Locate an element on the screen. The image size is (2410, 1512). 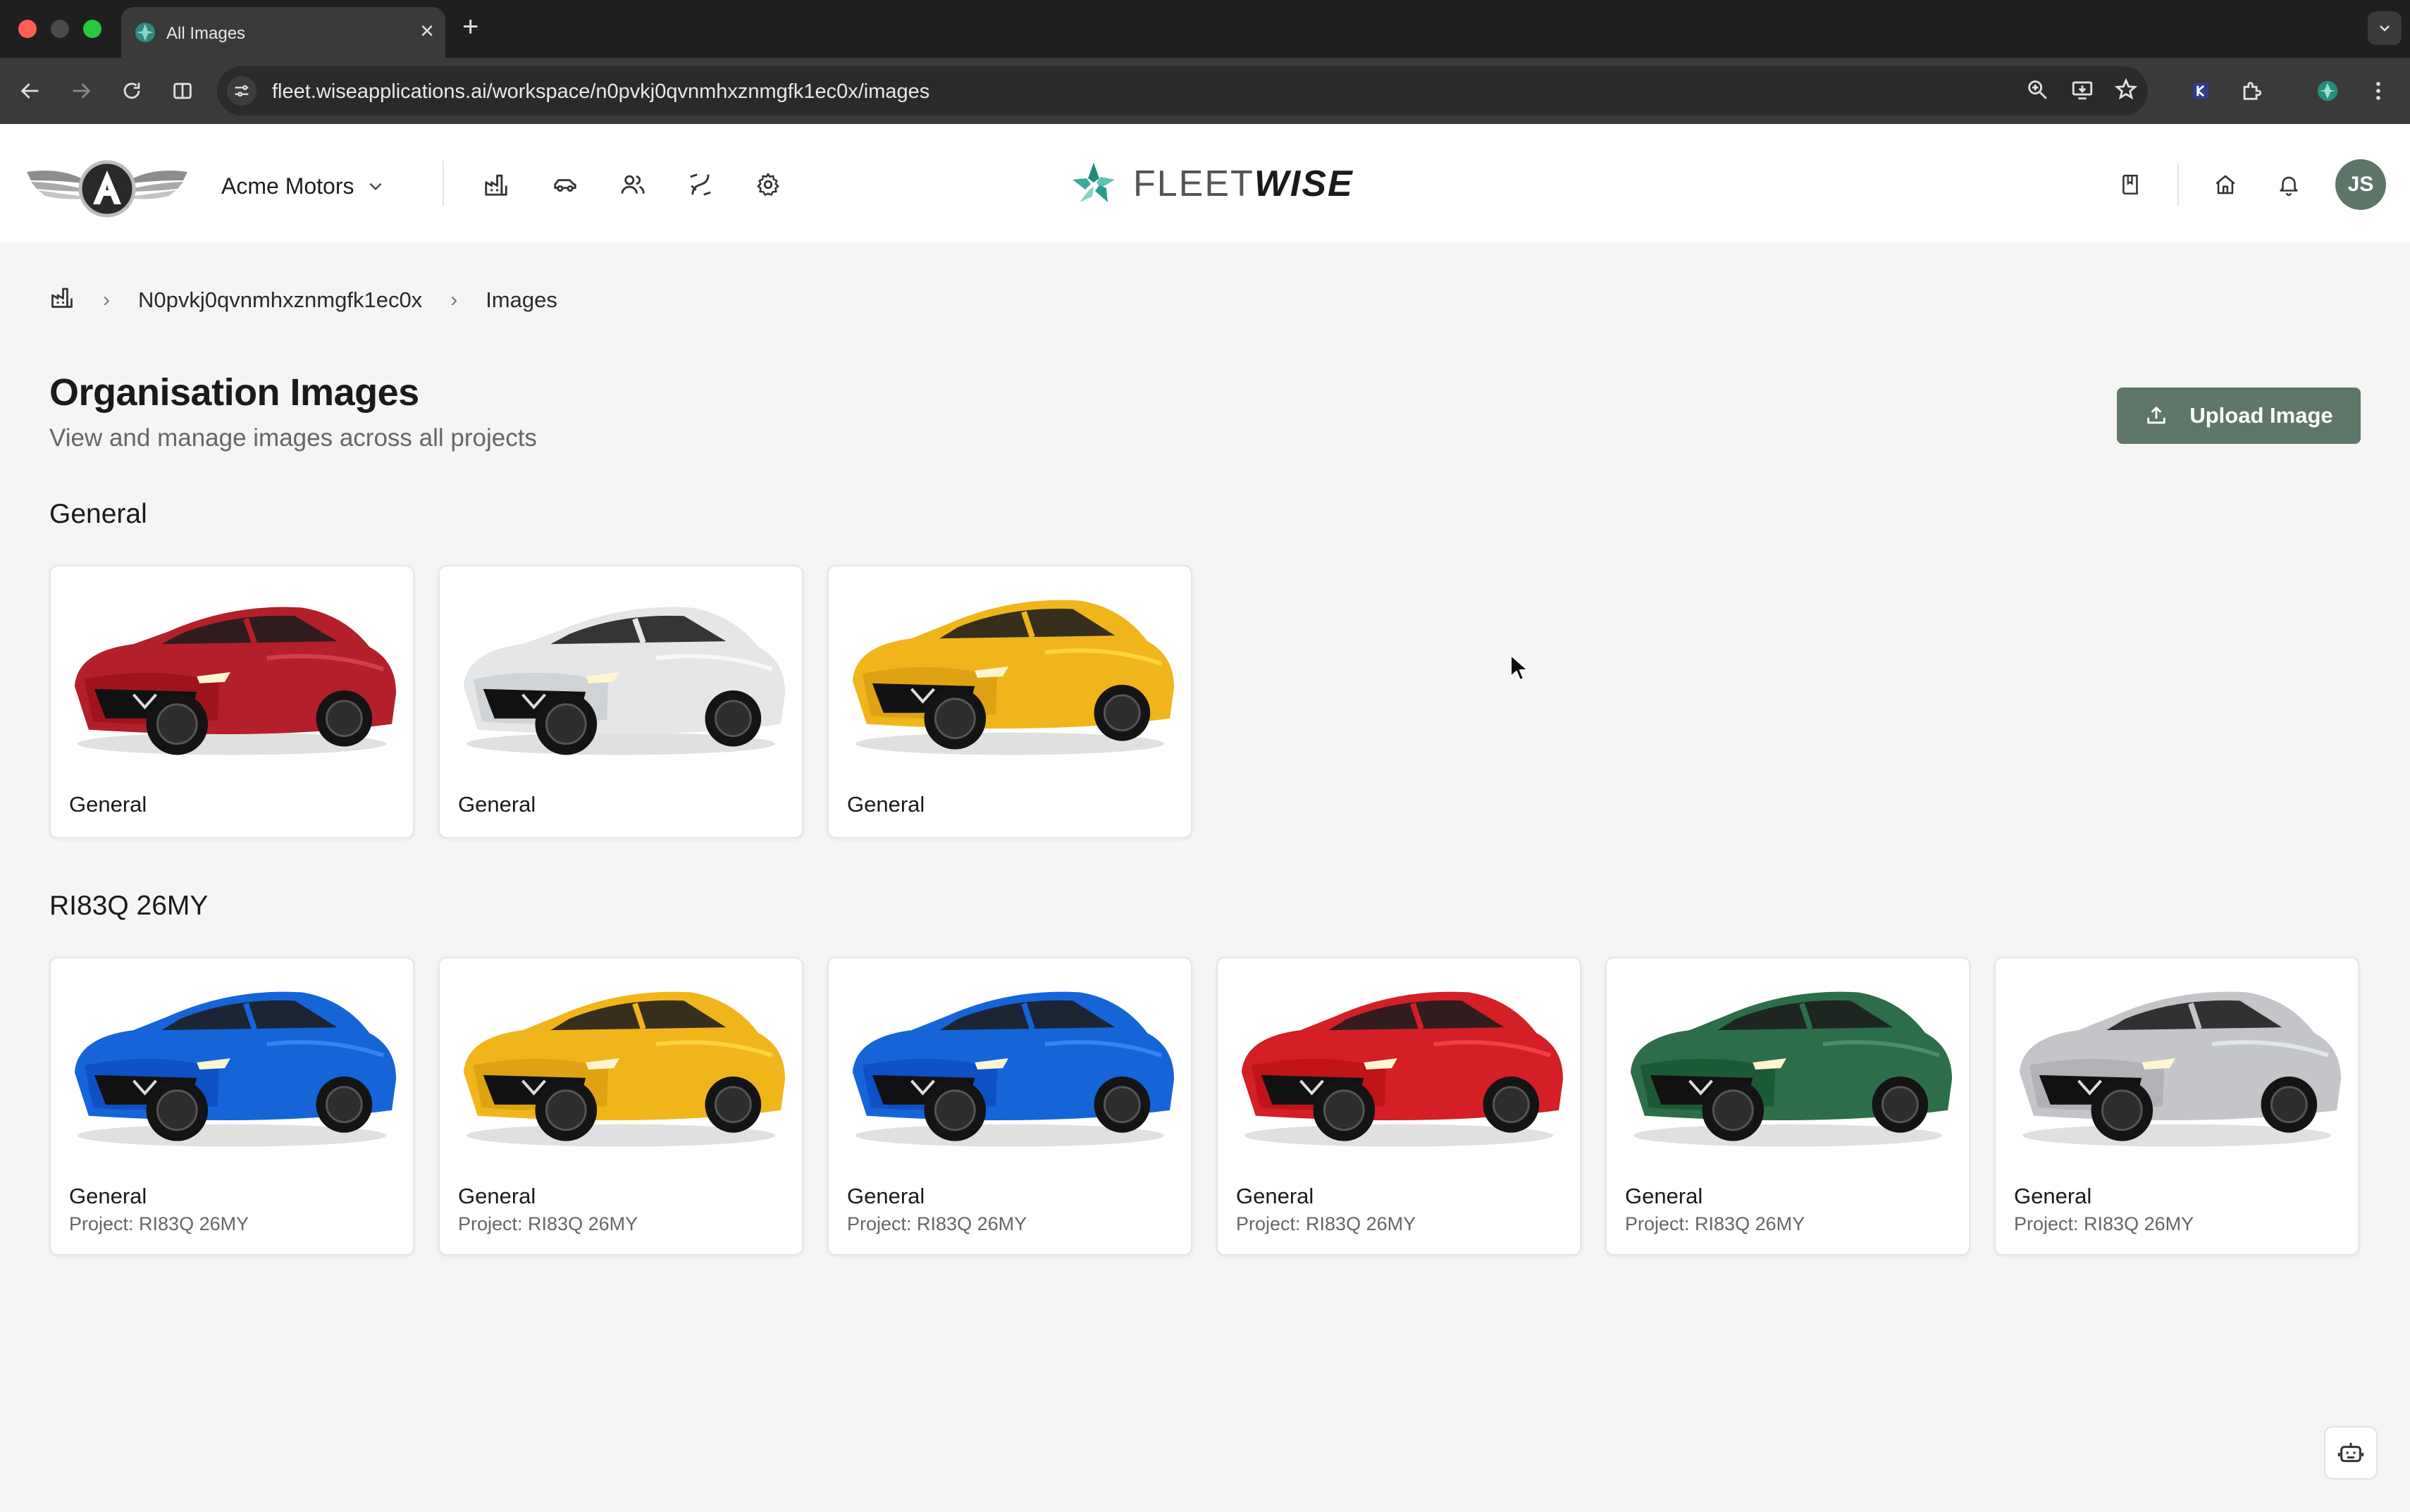
profile-button is located at coordinates (2328, 91).